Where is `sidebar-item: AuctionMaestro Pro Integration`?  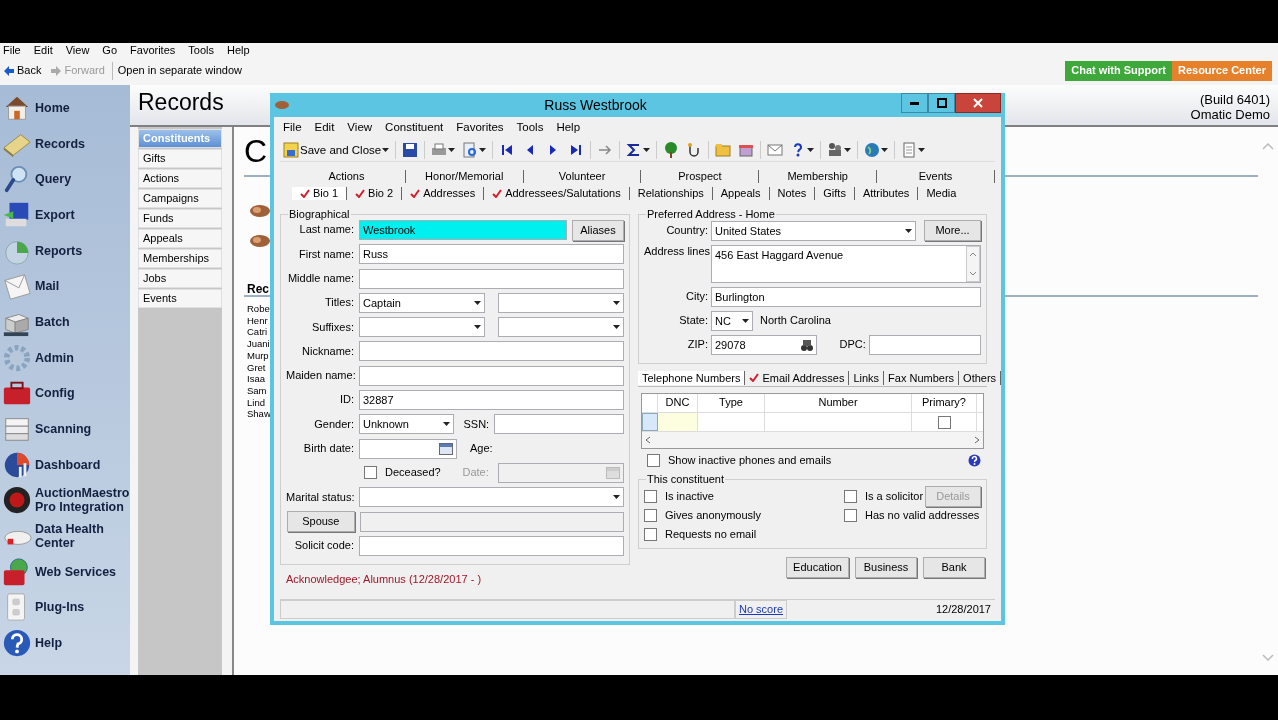
sidebar-item: AuctionMaestro Pro Integration is located at coordinates (65, 500).